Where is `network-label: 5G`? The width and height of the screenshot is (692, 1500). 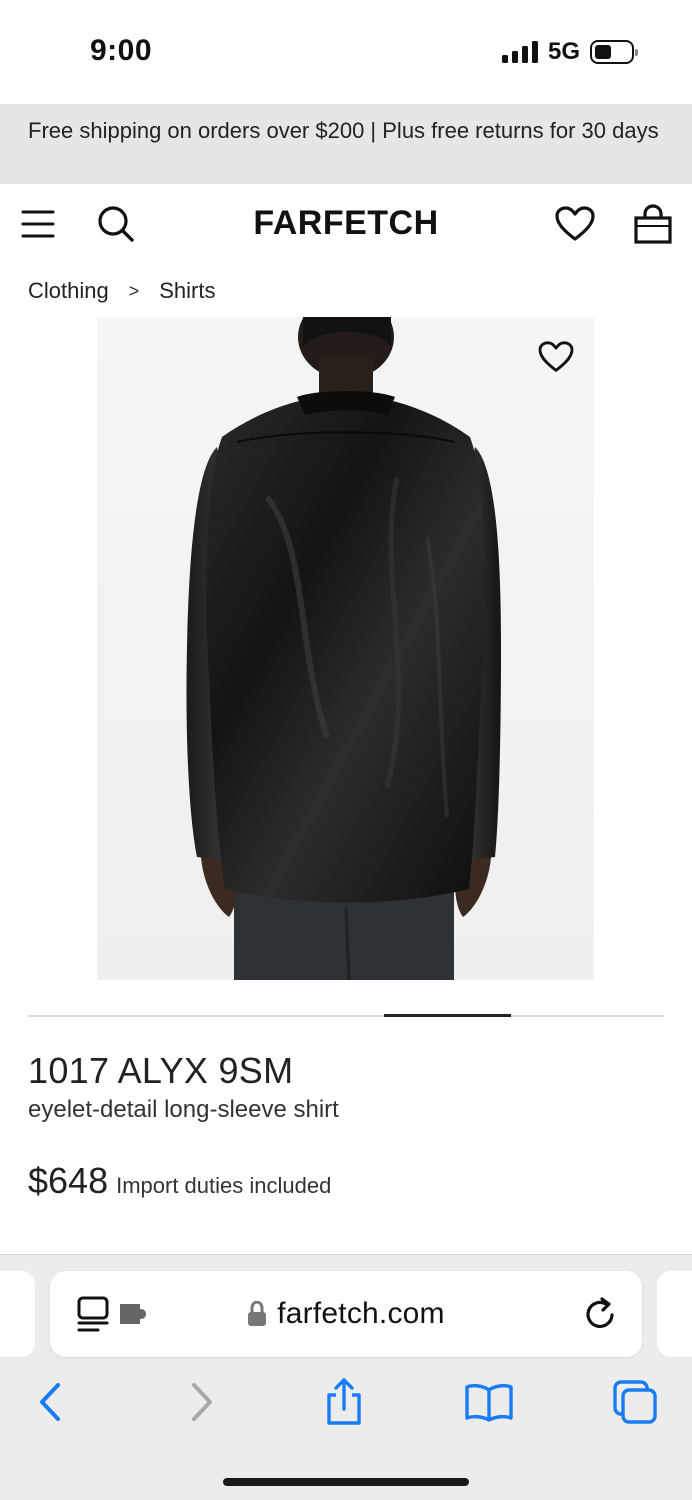 network-label: 5G is located at coordinates (563, 51).